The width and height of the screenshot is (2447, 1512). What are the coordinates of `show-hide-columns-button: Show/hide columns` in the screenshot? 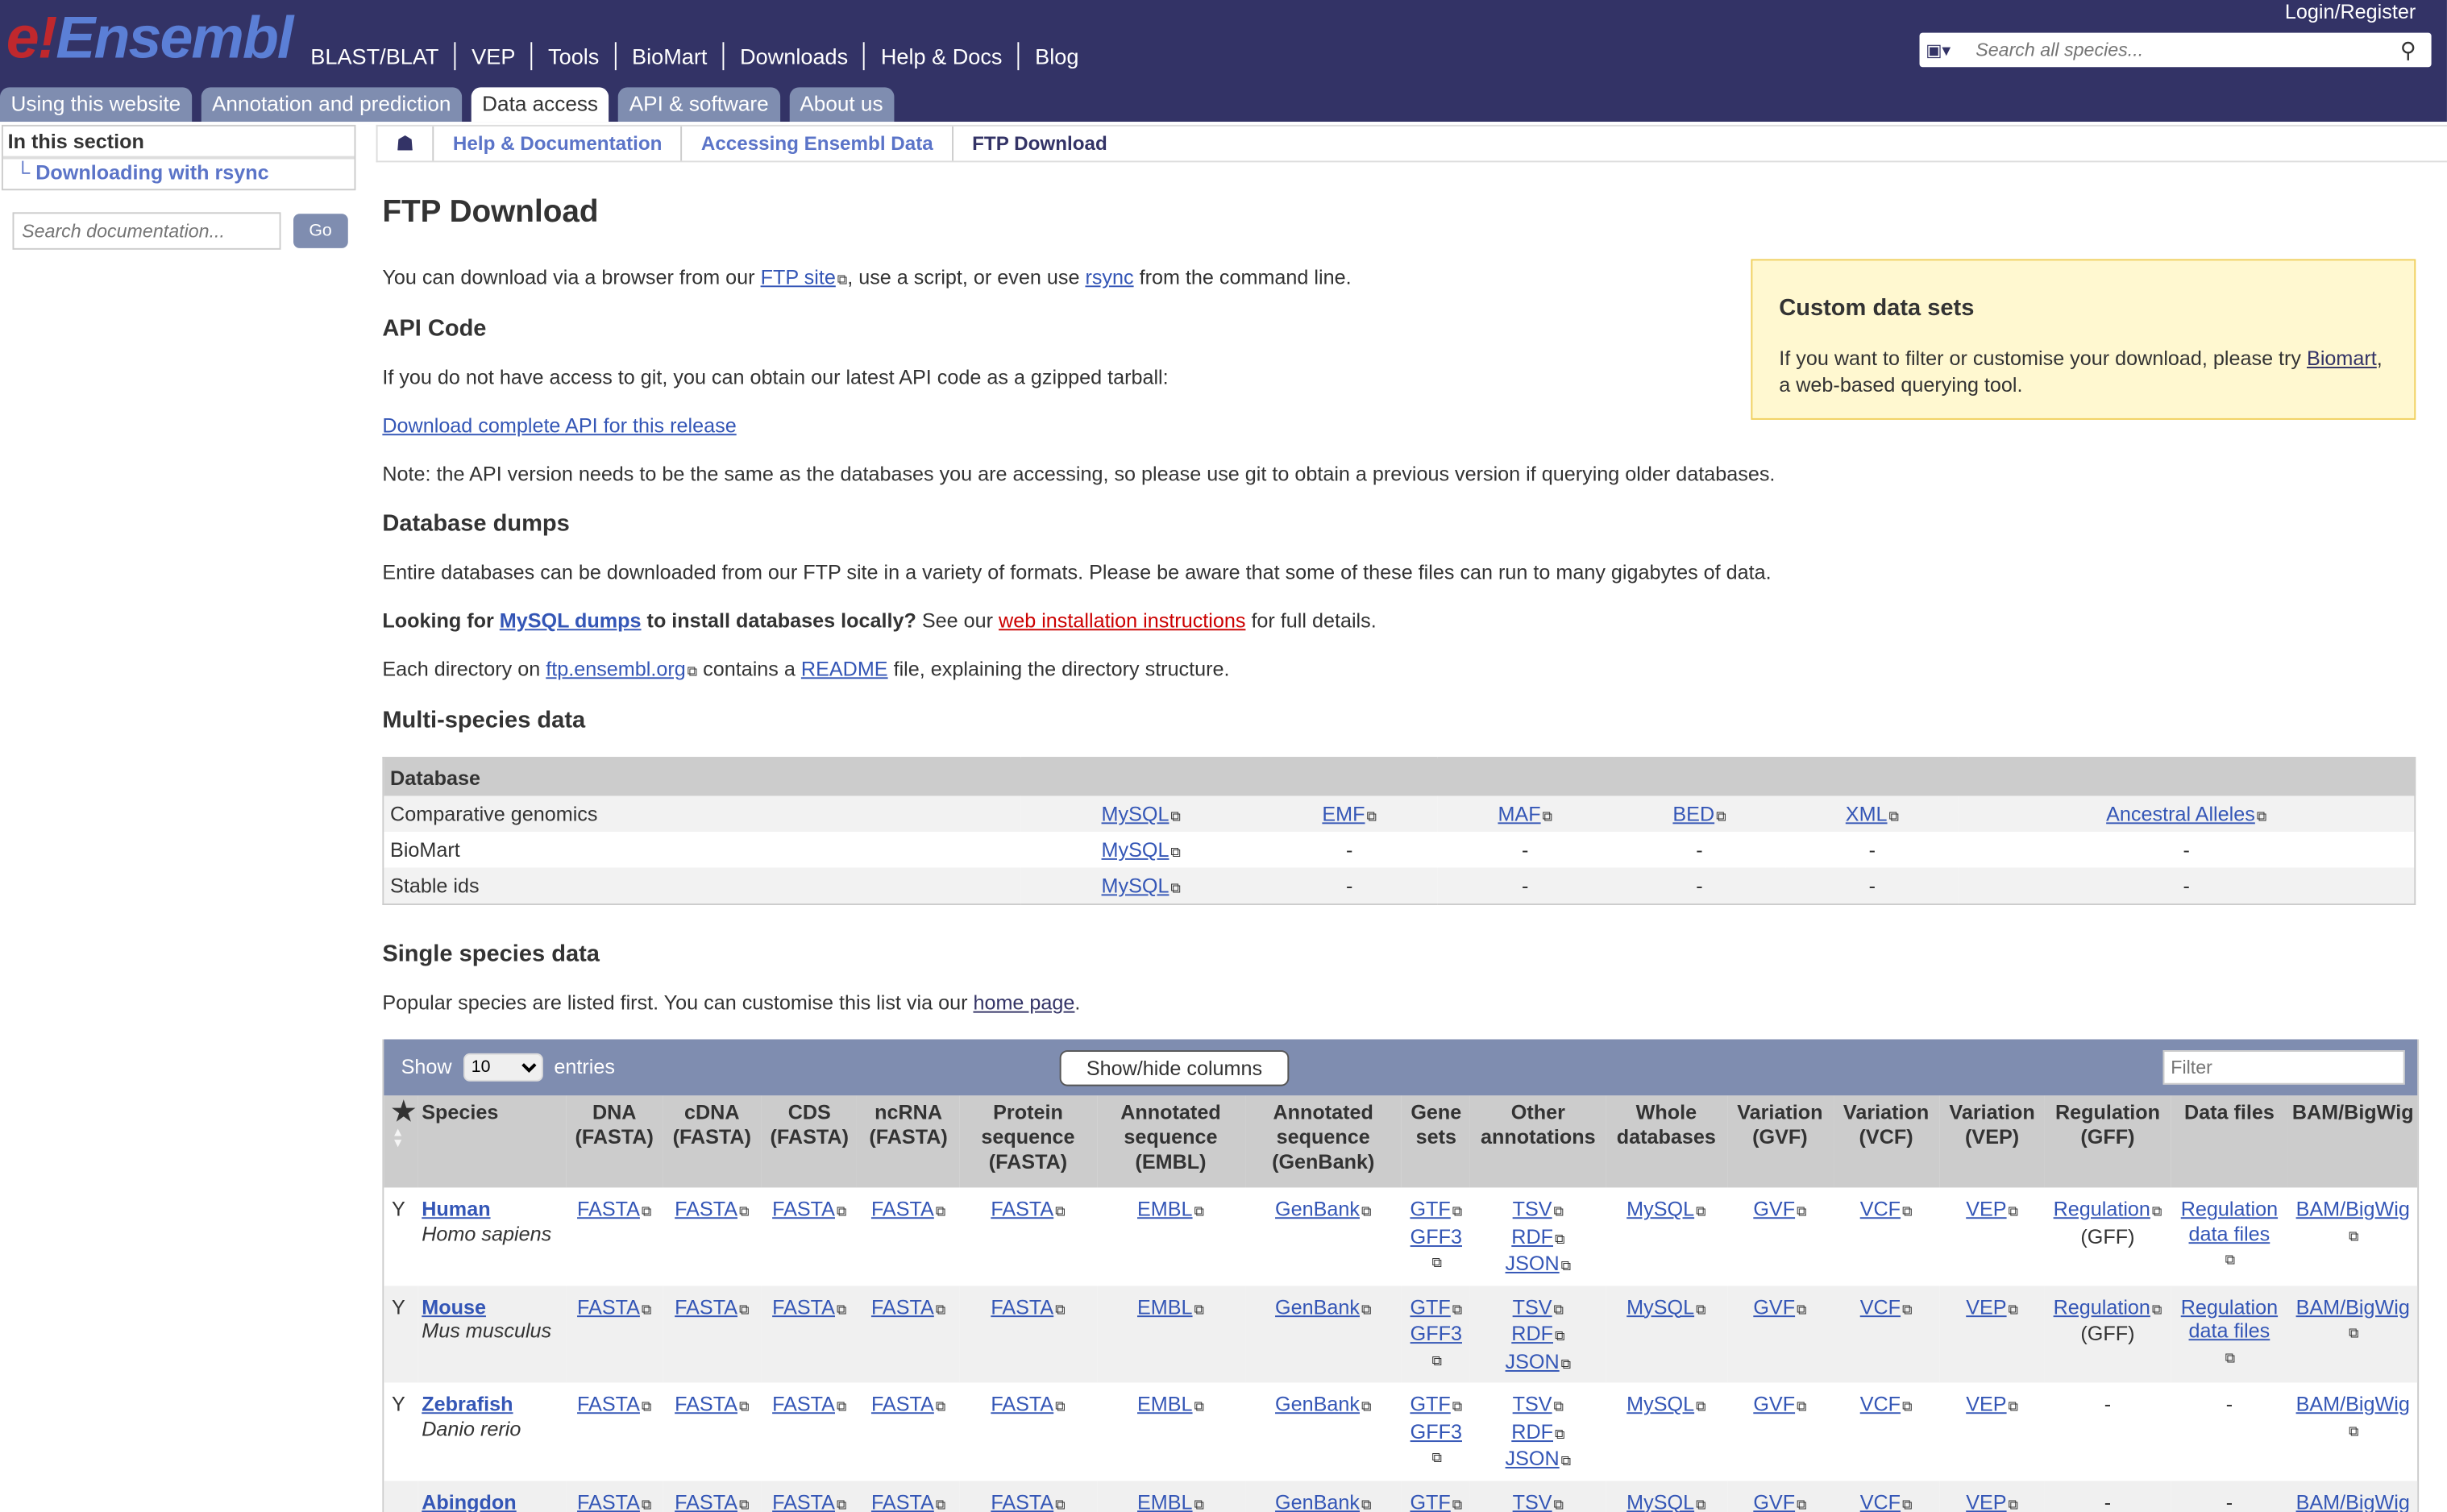 It's located at (1175, 1068).